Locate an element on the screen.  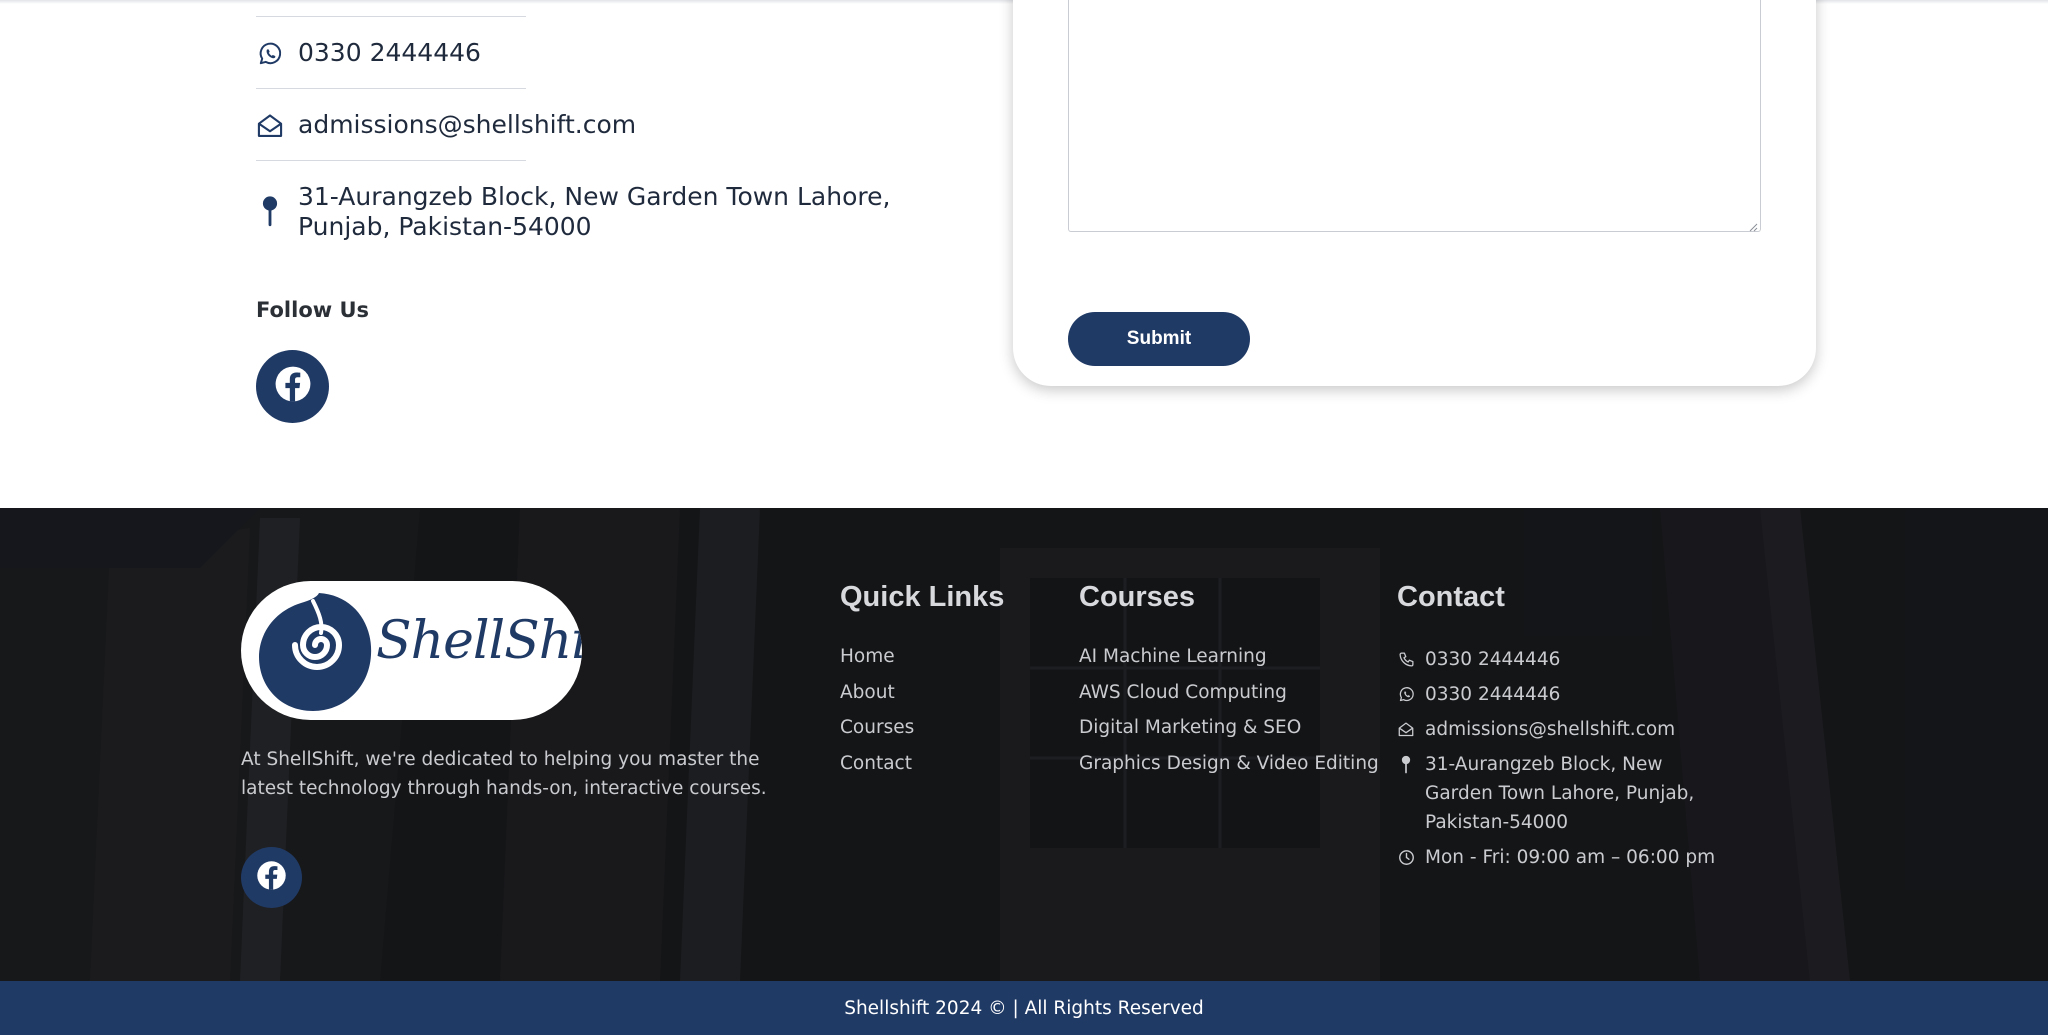
quick-link-about: About is located at coordinates (877, 699).